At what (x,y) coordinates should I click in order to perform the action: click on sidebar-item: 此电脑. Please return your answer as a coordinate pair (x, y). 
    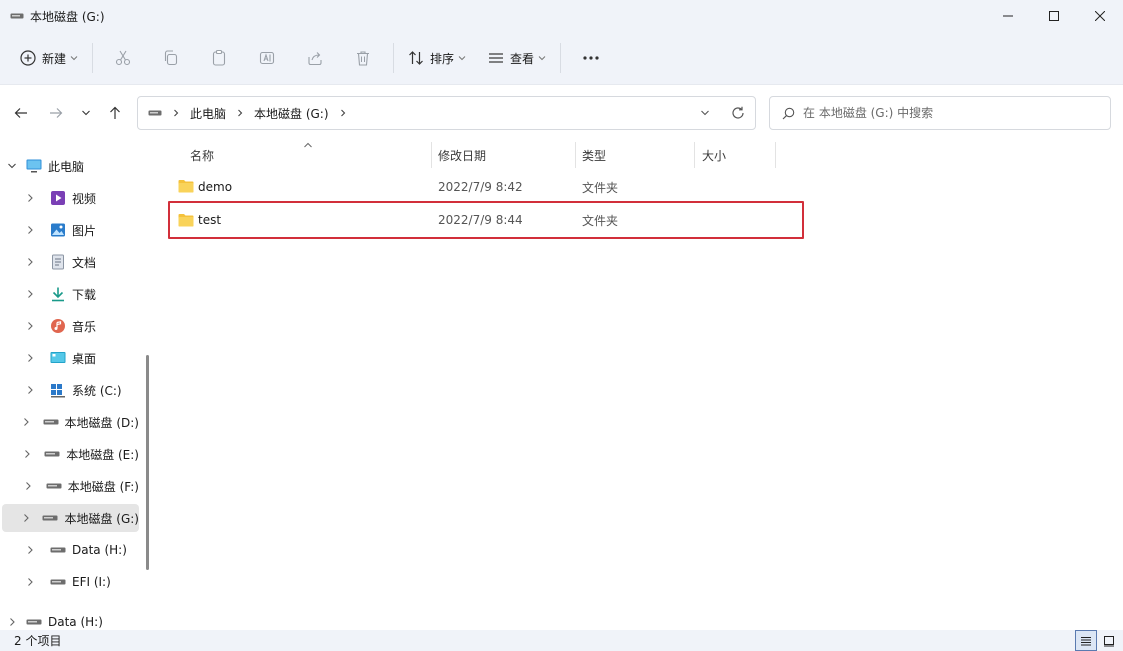
    Looking at the image, I should click on (70, 166).